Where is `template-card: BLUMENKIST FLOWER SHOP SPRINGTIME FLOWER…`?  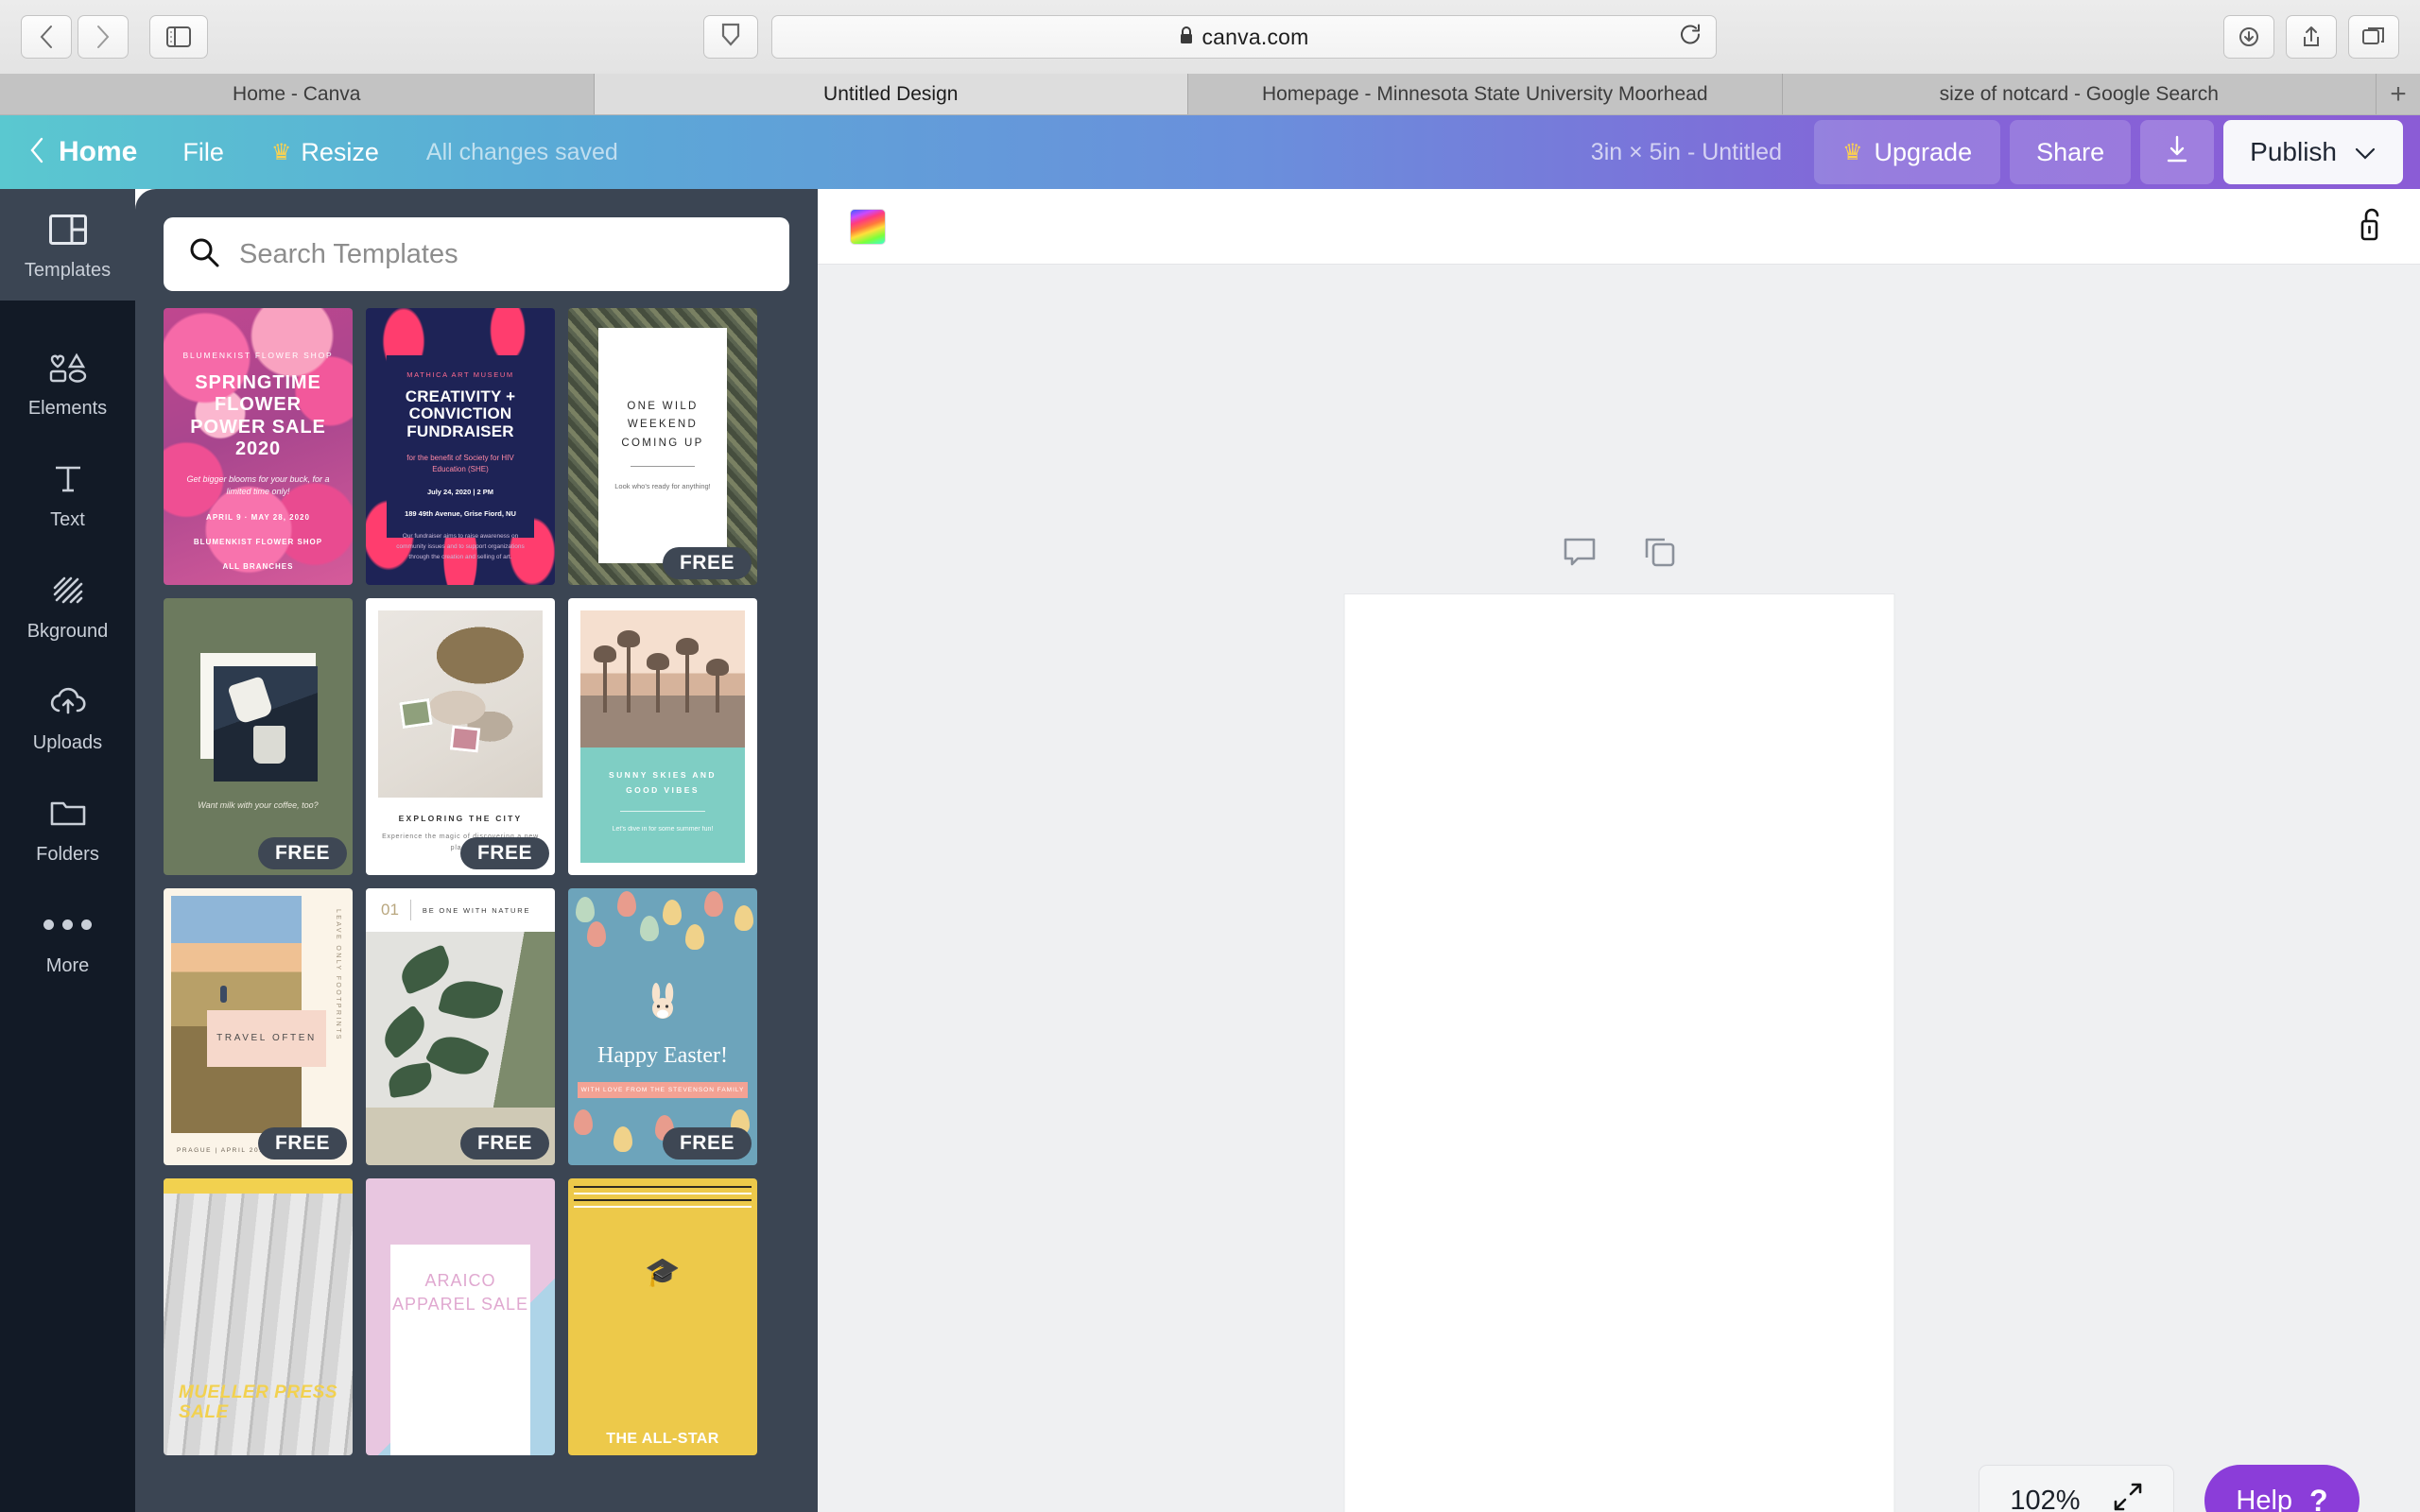
template-card: BLUMENKIST FLOWER SHOP SPRINGTIME FLOWER… is located at coordinates (258, 446).